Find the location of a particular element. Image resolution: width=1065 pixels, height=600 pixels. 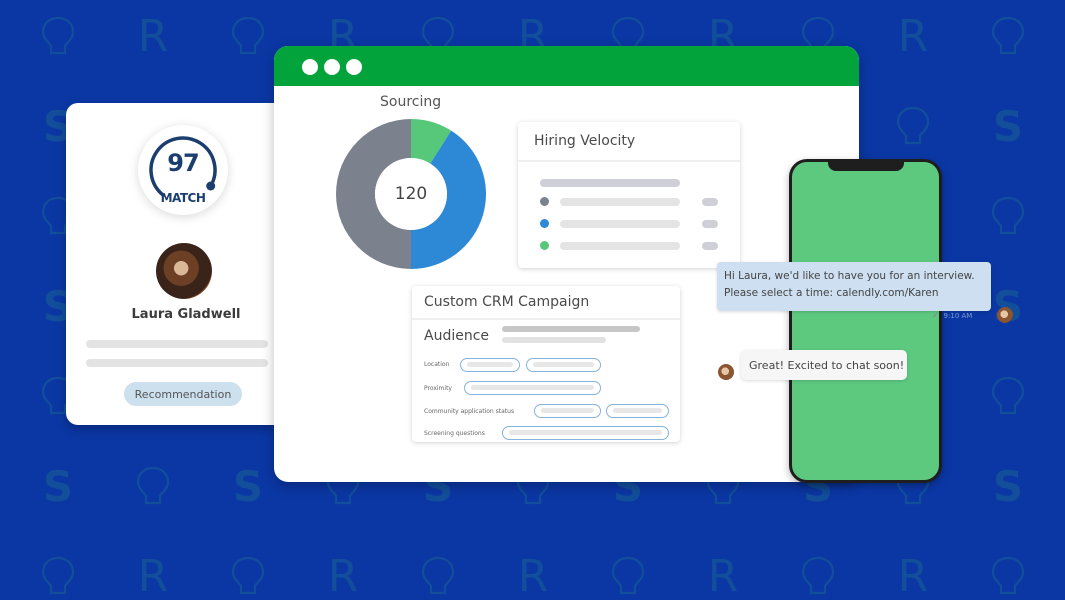

candidate-card: 97 MATCH Laura Gladwell Recommendation is located at coordinates (186, 264).